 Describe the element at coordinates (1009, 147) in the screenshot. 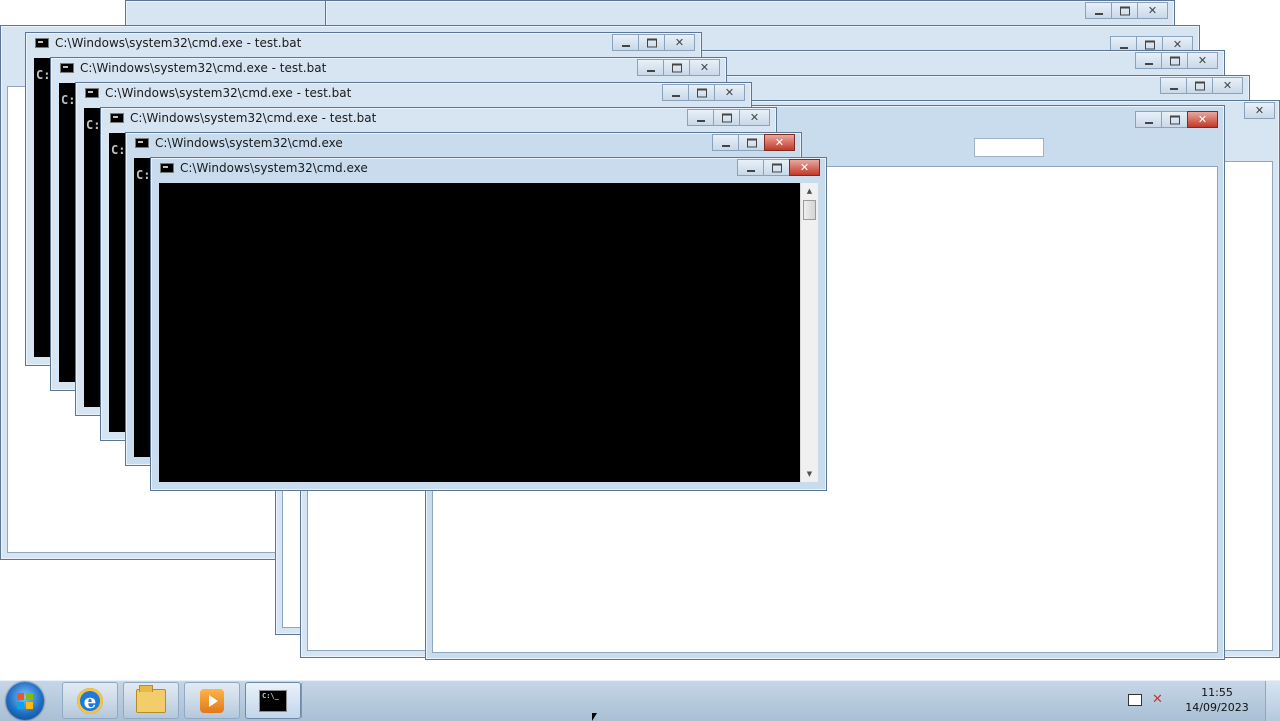

I see `search-box` at that location.